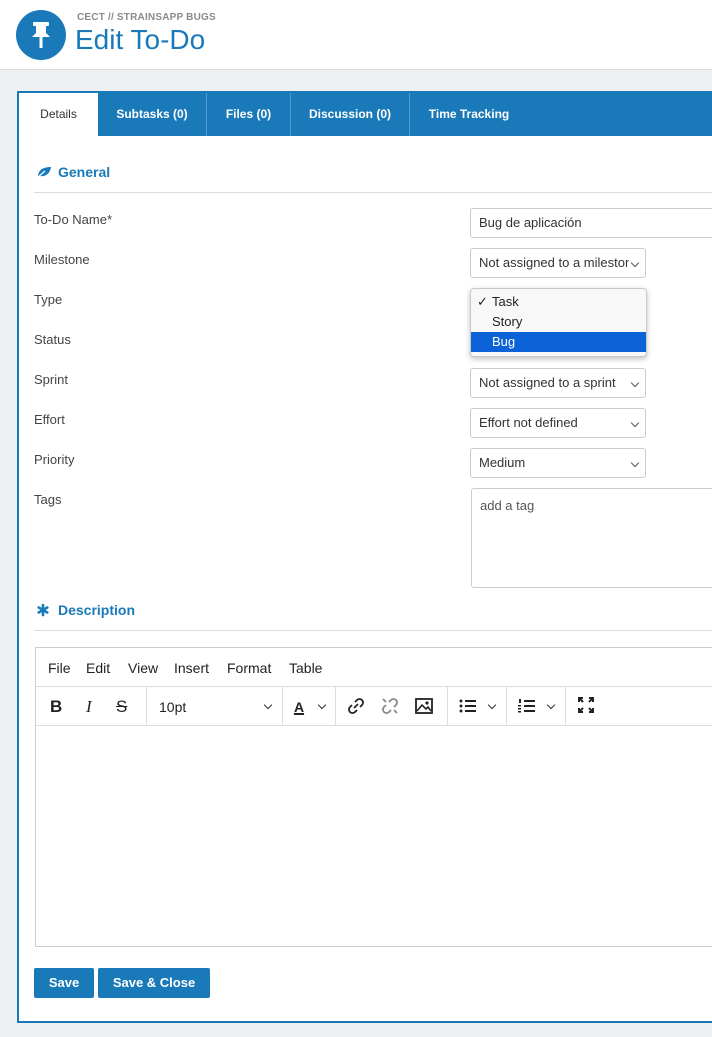 Image resolution: width=712 pixels, height=1037 pixels. I want to click on image-icon, so click(424, 707).